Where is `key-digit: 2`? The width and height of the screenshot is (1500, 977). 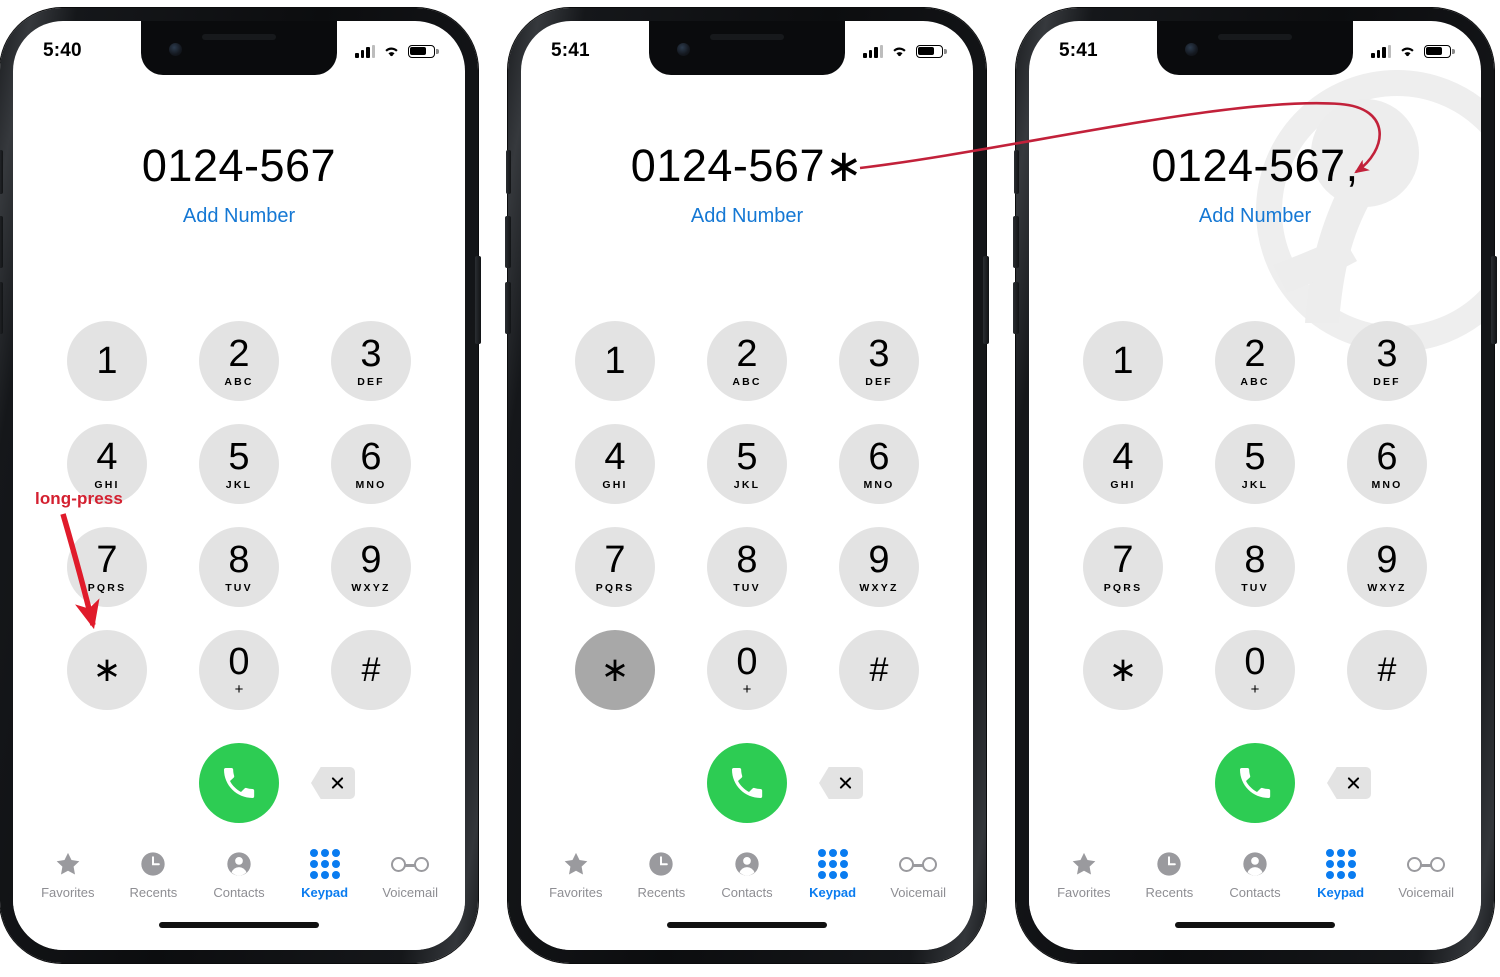
key-digit: 2 is located at coordinates (1255, 353).